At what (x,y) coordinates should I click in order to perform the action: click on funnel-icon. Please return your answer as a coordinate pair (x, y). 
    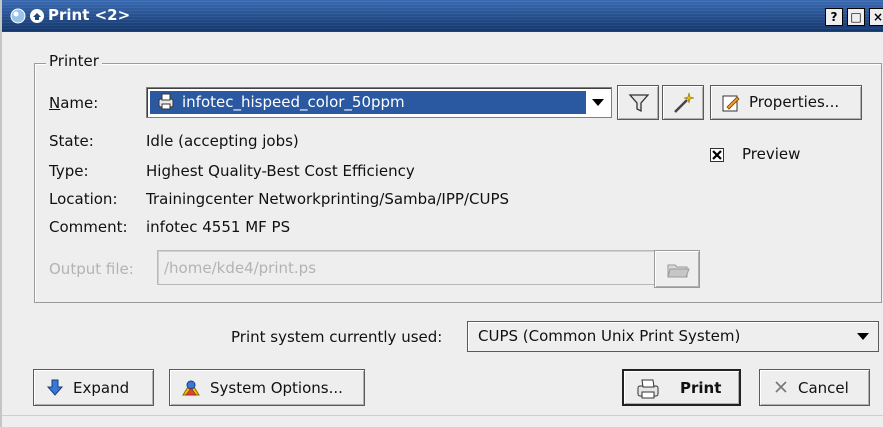
    Looking at the image, I should click on (639, 105).